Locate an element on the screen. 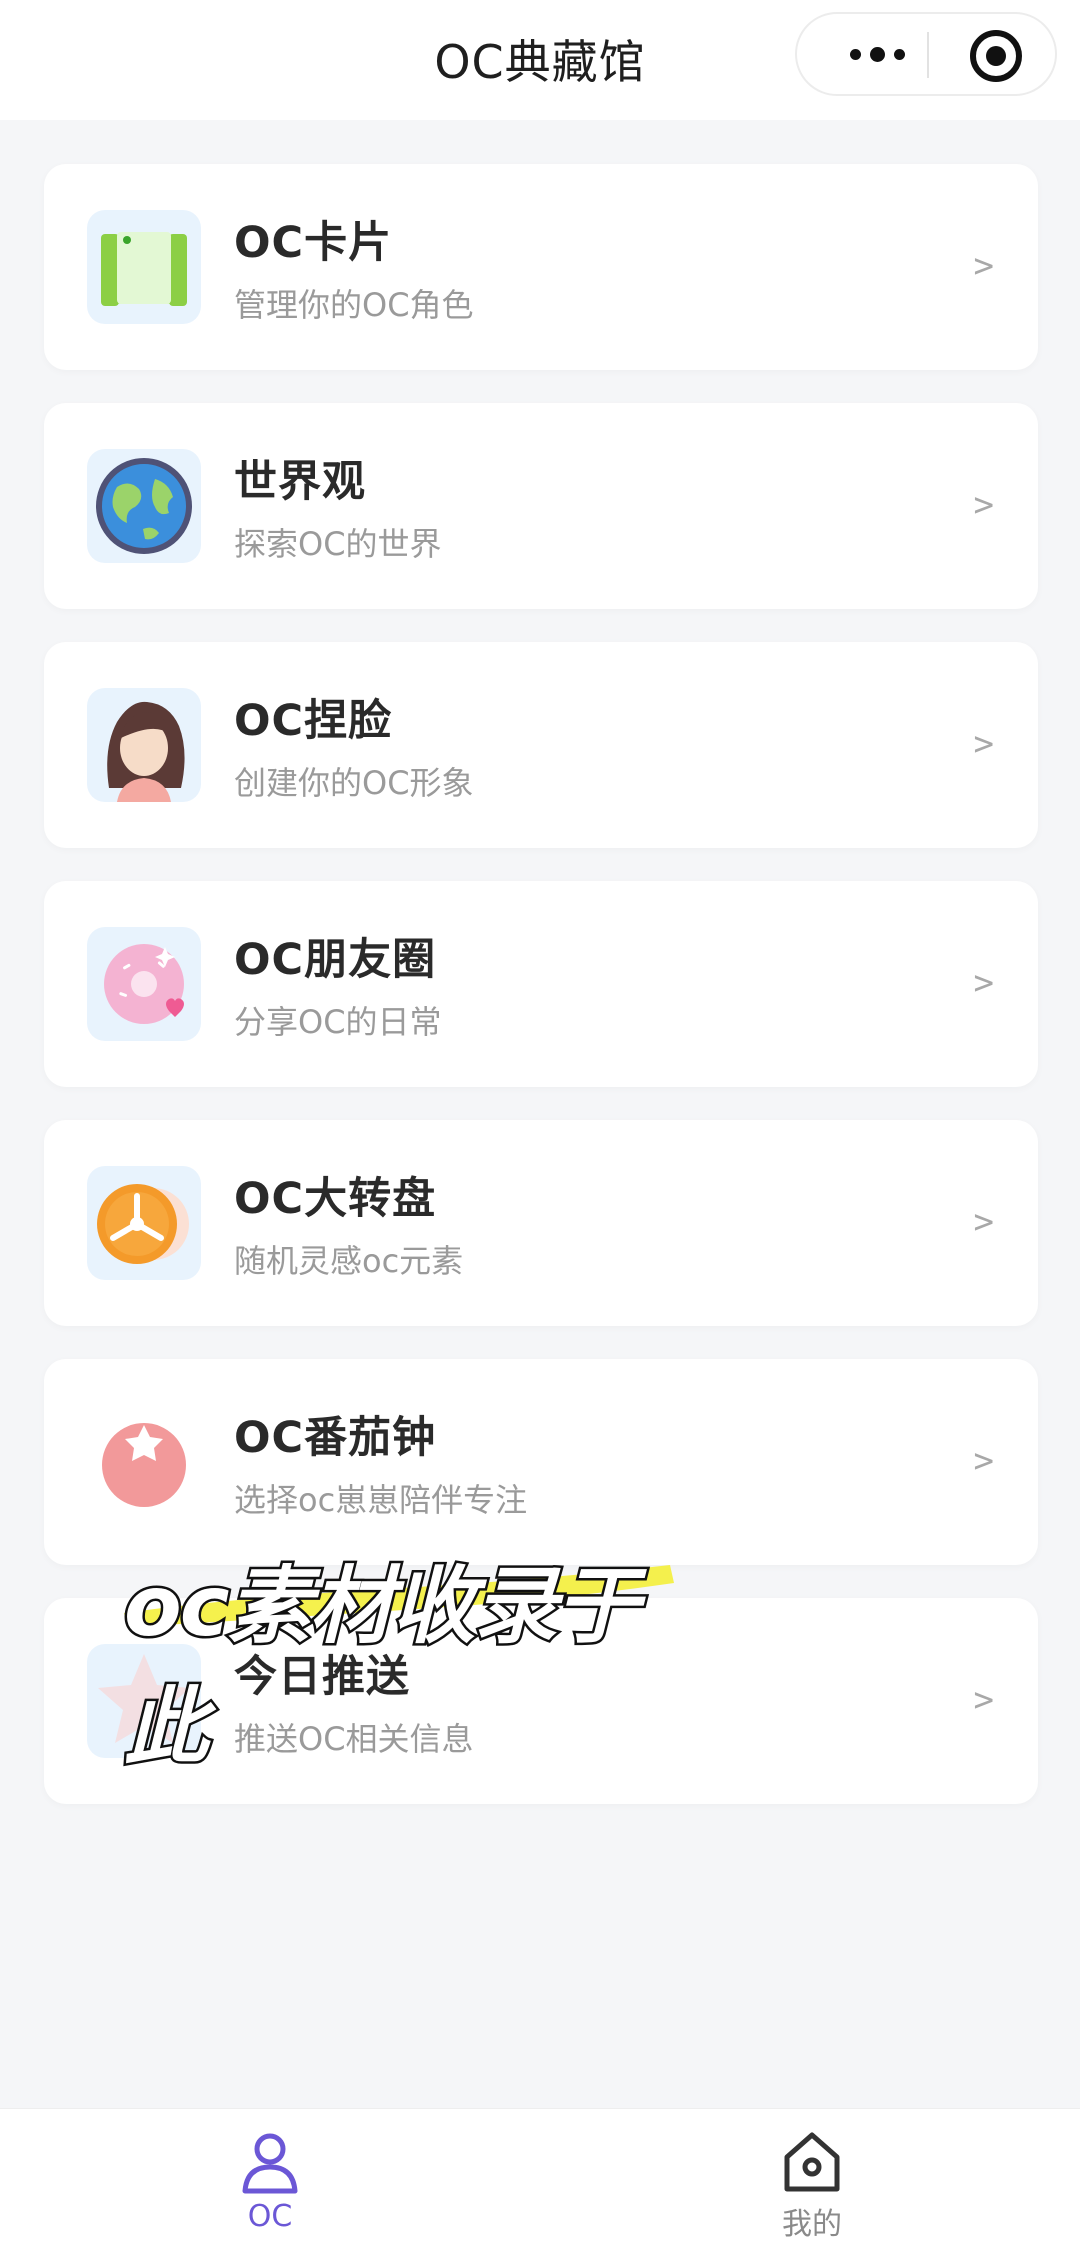 The image size is (1080, 2252). video-caption-overlay: oc素材收录于此 is located at coordinates (418, 1657).